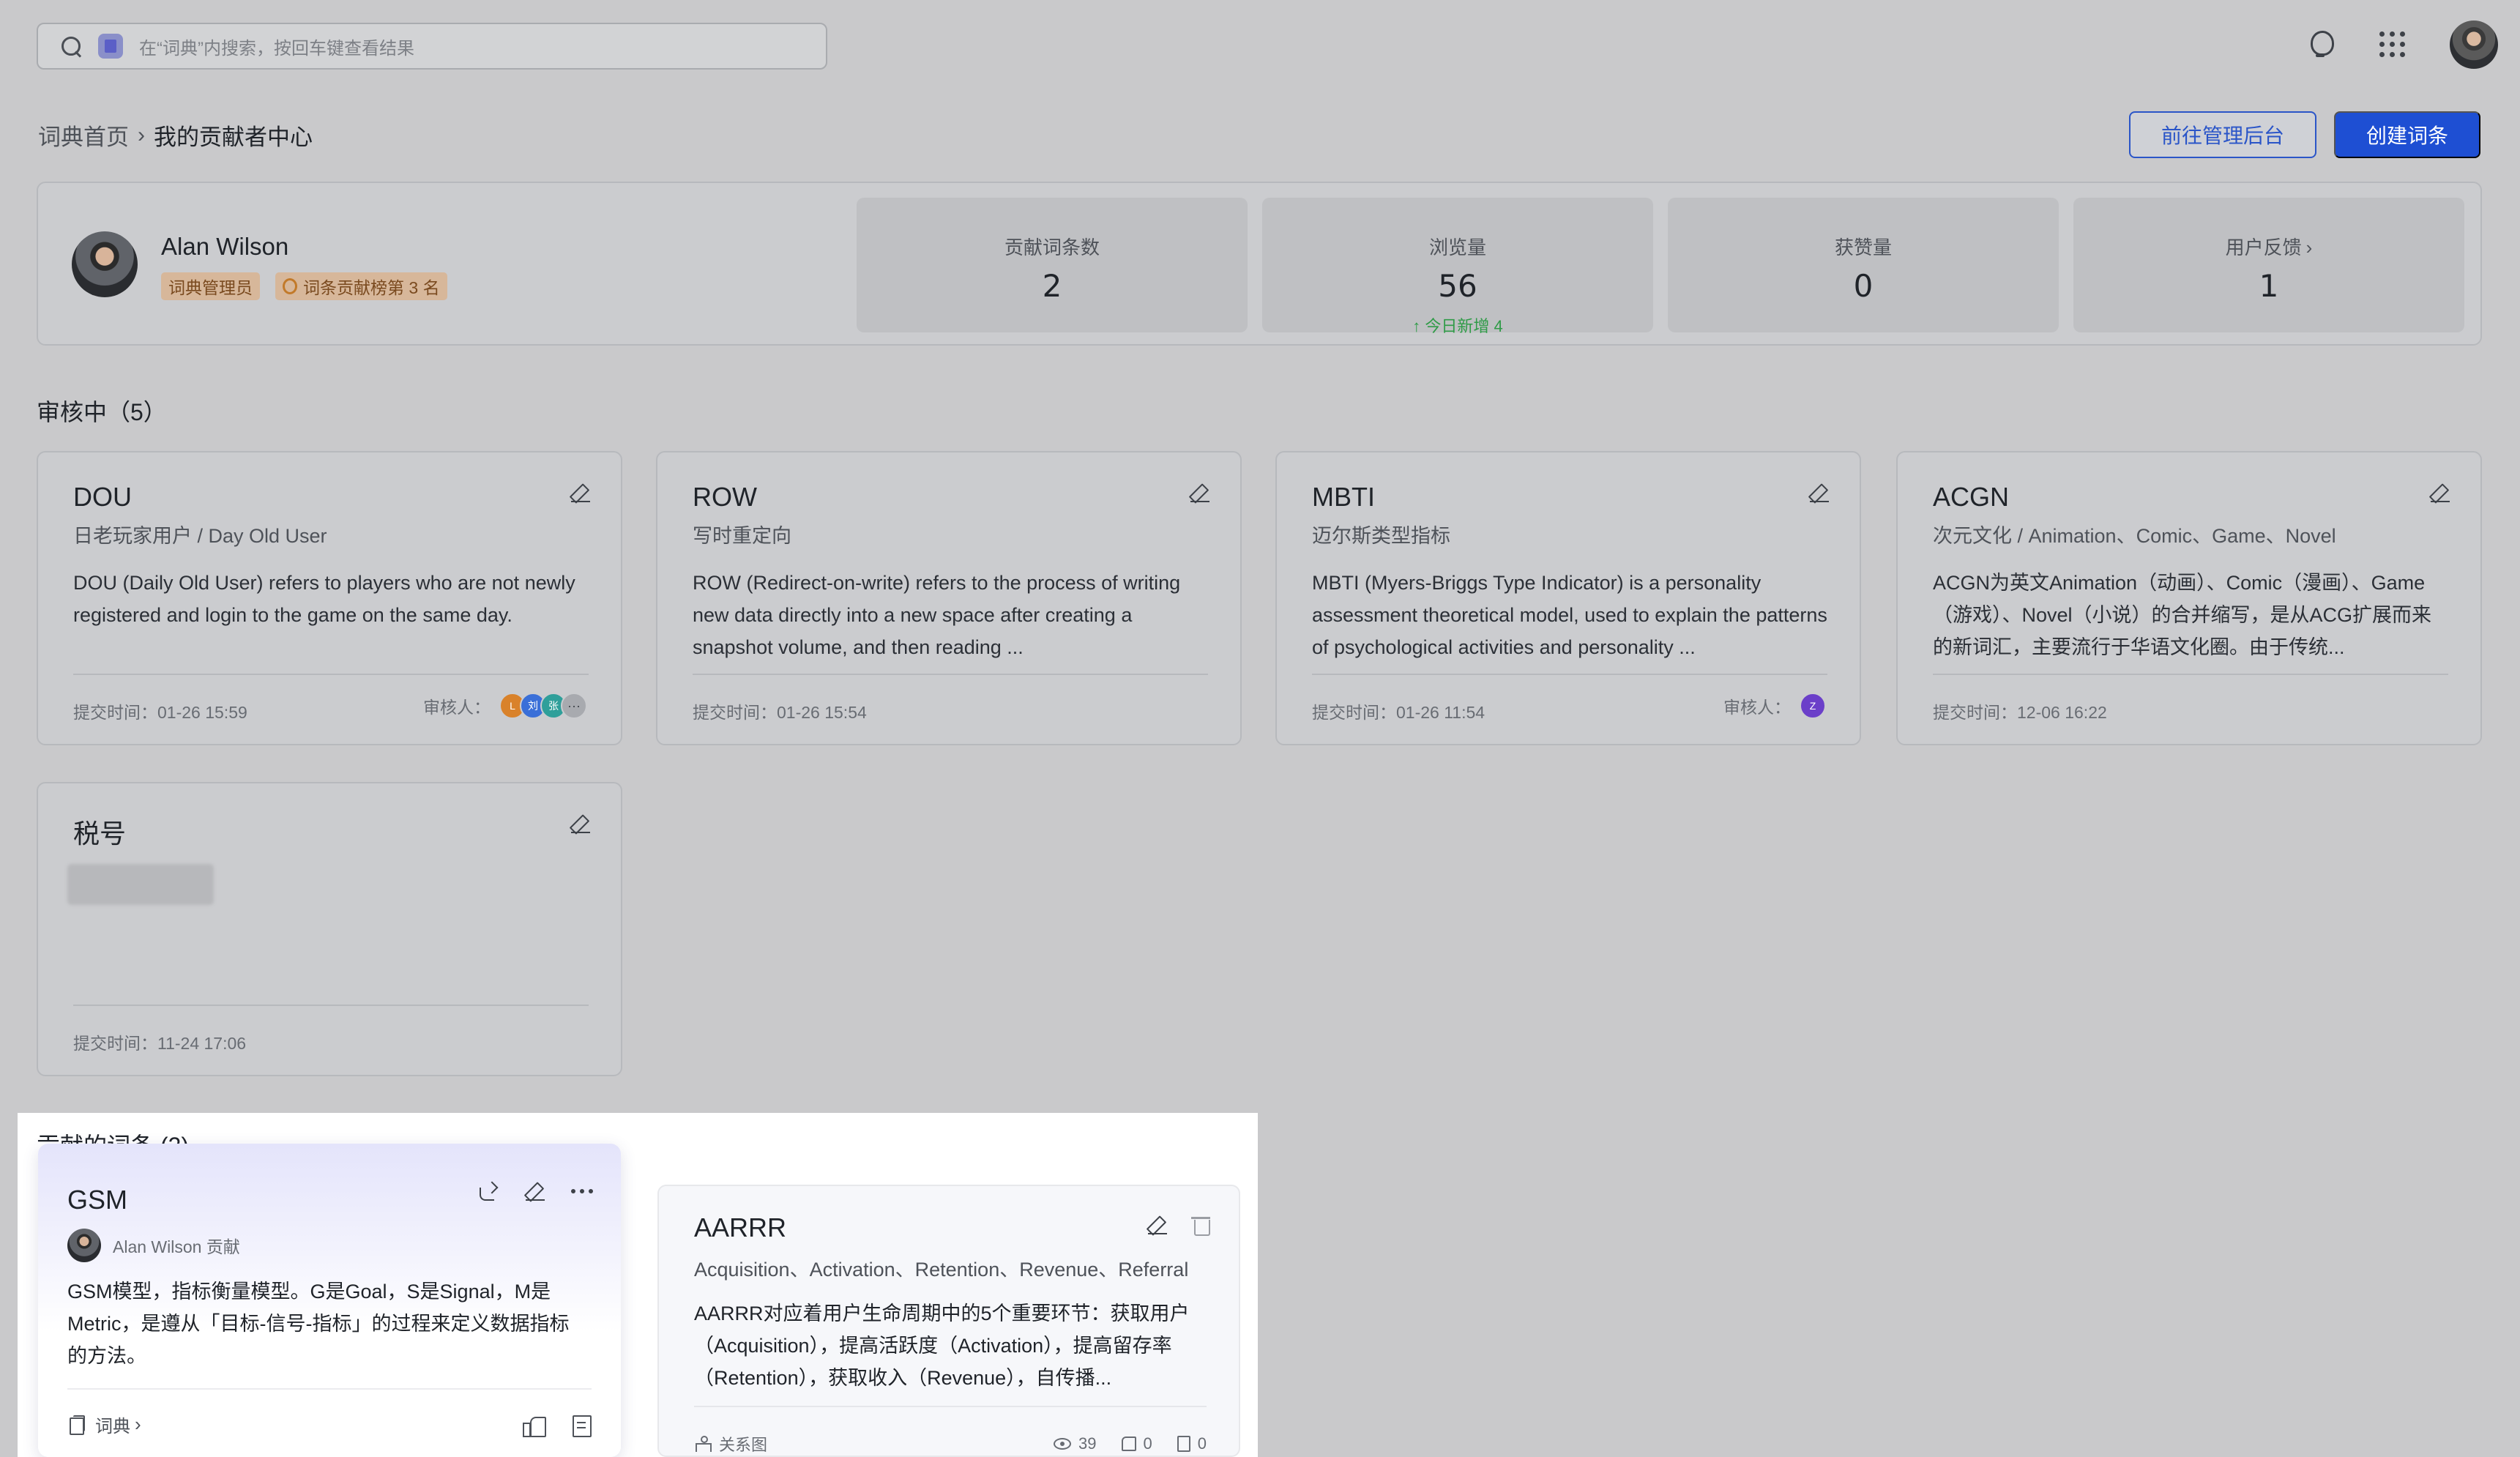 This screenshot has width=2520, height=1457. Describe the element at coordinates (780, 712) in the screenshot. I see `submit-time: 提交时间：01-26 15:54` at that location.